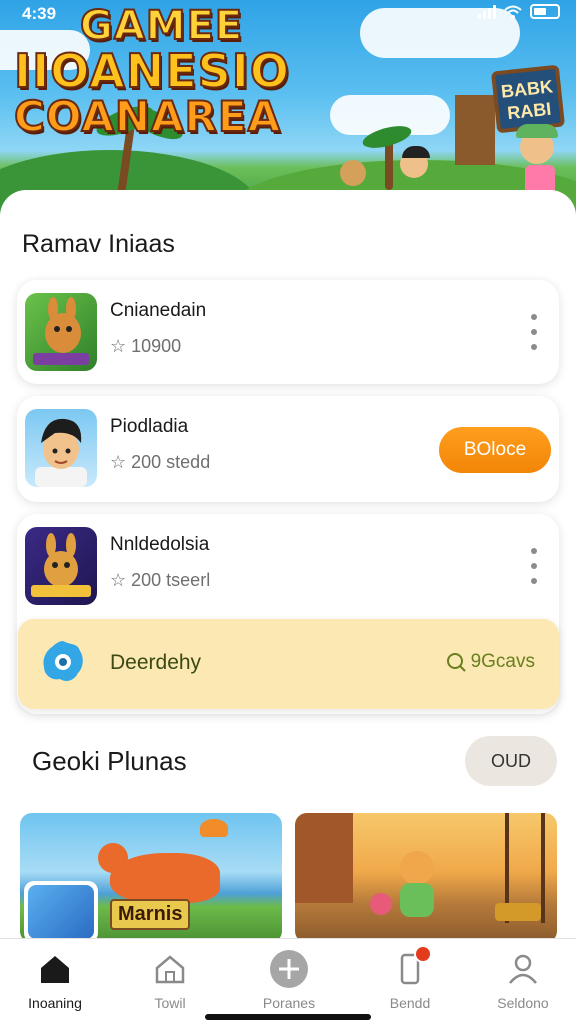 Image resolution: width=576 pixels, height=1024 pixels. What do you see at coordinates (389, 165) in the screenshot?
I see `palm-tree` at bounding box center [389, 165].